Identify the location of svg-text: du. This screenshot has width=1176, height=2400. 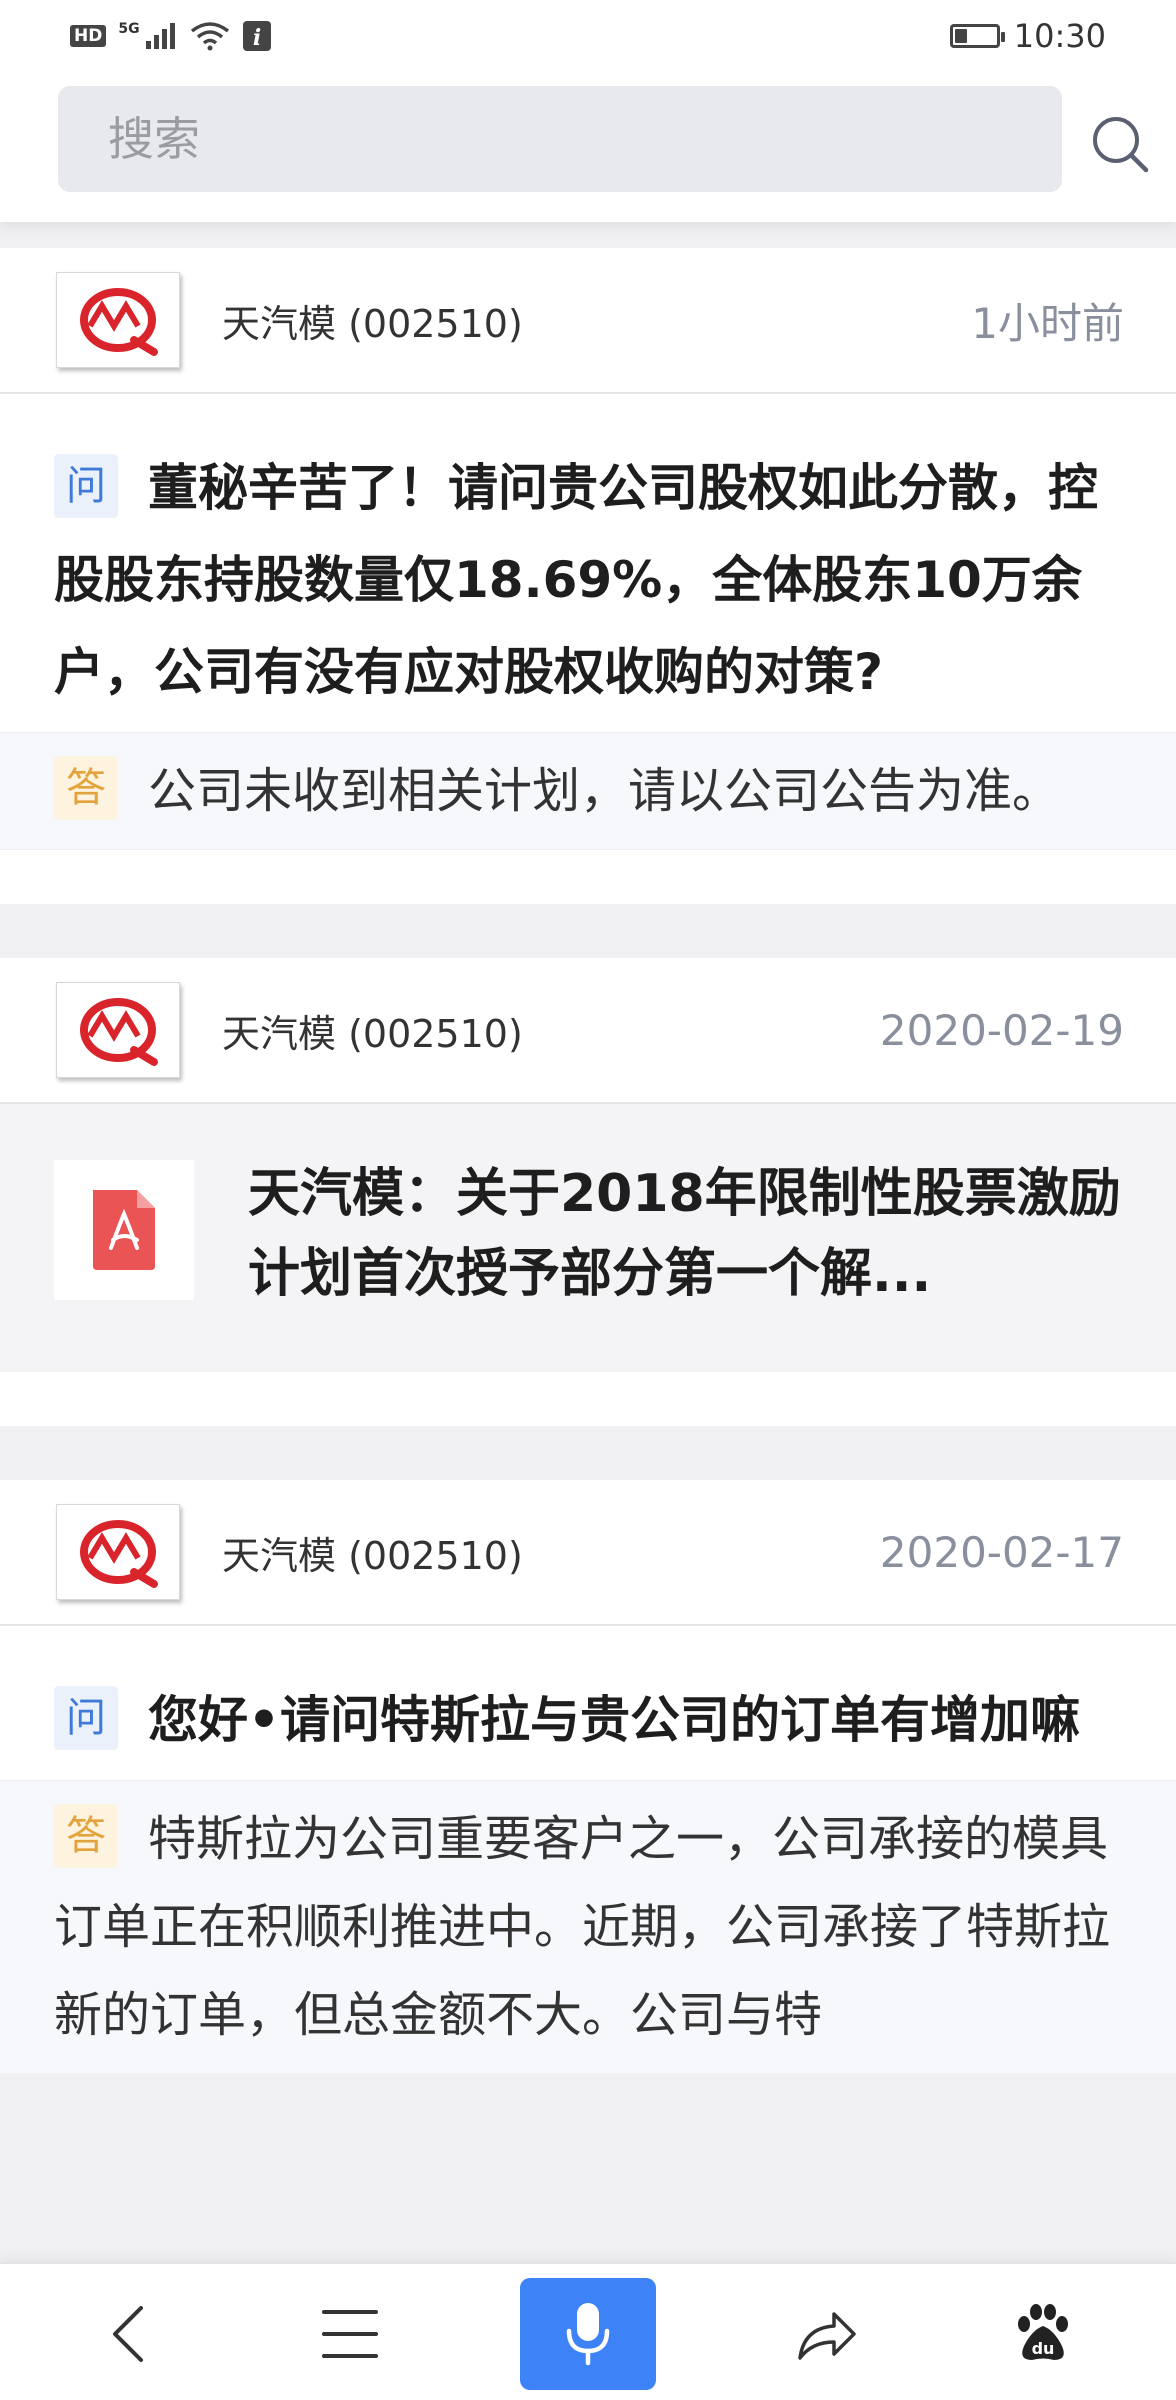
(1043, 2348).